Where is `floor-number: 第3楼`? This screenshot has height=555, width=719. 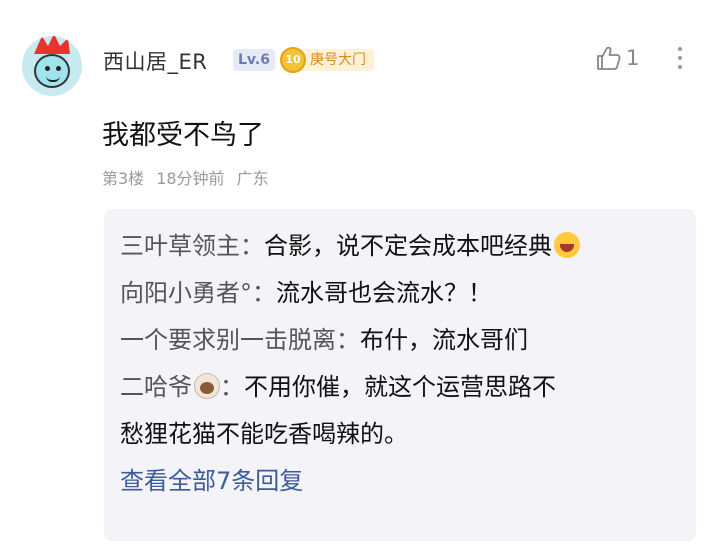 floor-number: 第3楼 is located at coordinates (123, 178).